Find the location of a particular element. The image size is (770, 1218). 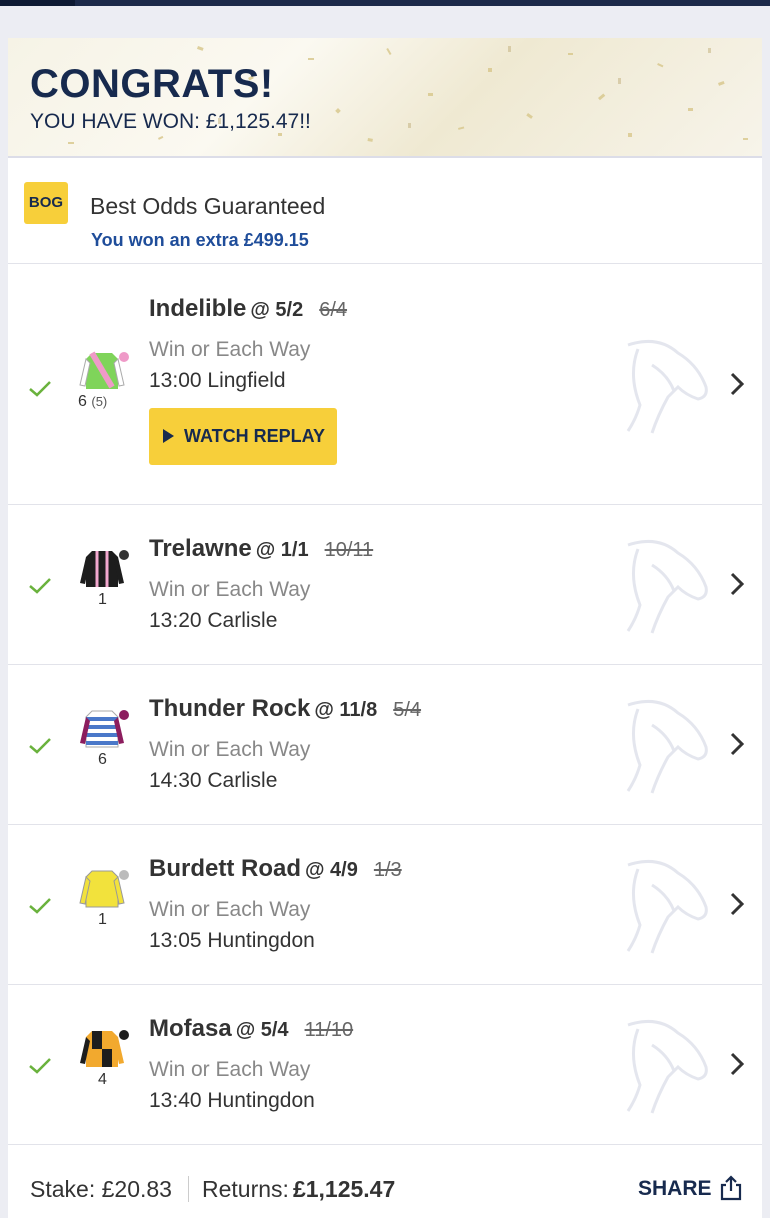

horse-name: Trelawne @ 1/1 10/11 is located at coordinates (261, 548).